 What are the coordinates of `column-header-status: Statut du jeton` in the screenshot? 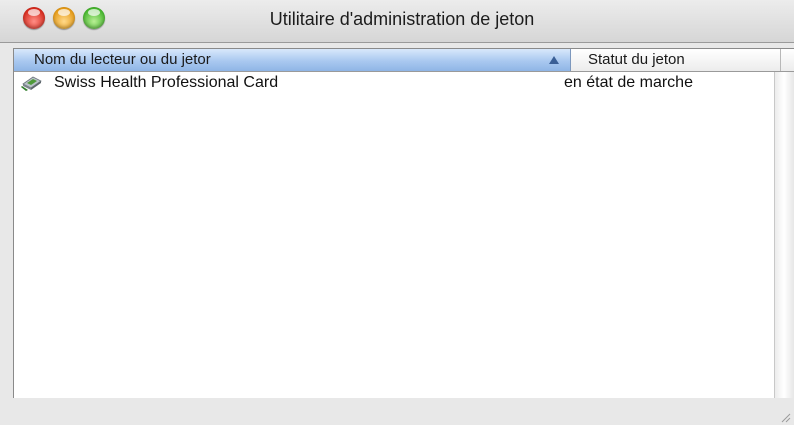 It's located at (676, 60).